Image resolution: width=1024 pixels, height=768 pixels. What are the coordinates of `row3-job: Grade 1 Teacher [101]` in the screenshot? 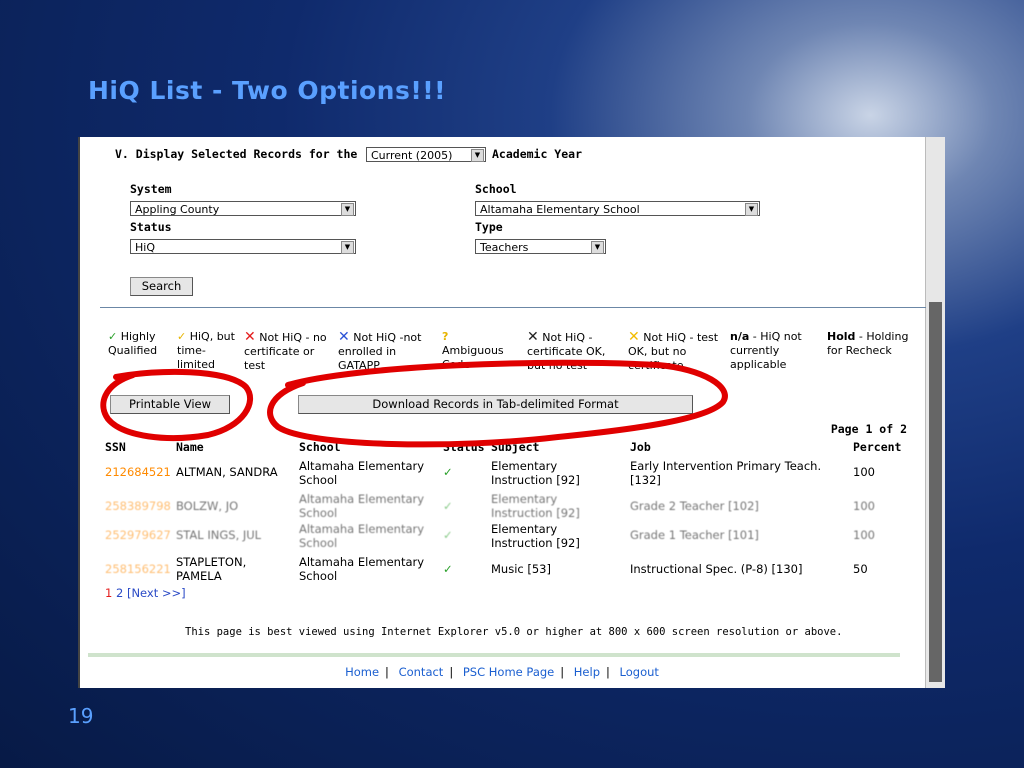 It's located at (694, 535).